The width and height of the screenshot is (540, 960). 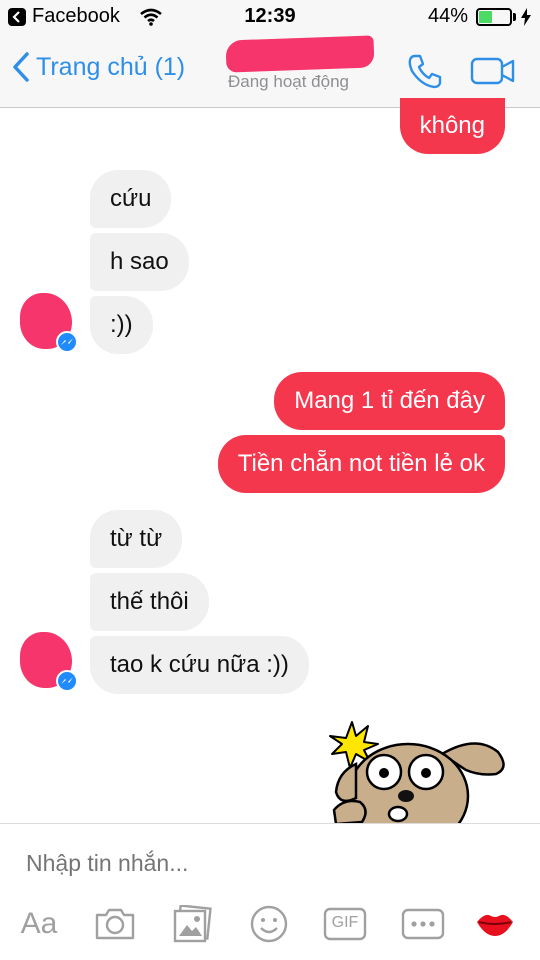 I want to click on contact-name-redacted, so click(x=300, y=54).